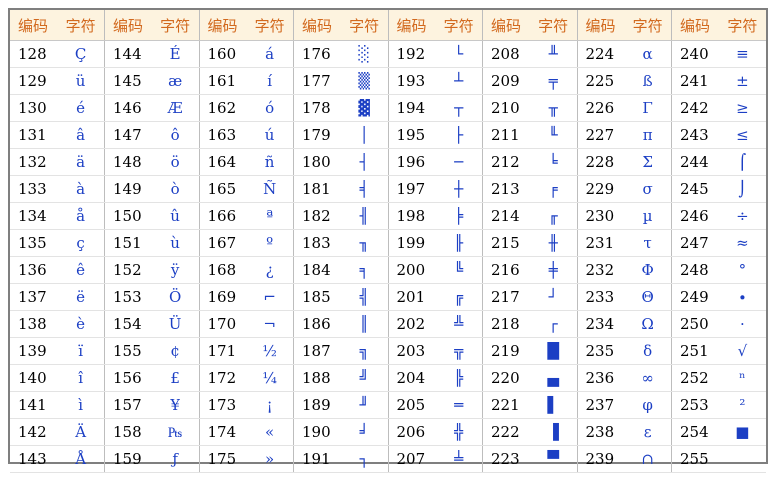  Describe the element at coordinates (81, 405) in the screenshot. I see `char-cell: ì` at that location.